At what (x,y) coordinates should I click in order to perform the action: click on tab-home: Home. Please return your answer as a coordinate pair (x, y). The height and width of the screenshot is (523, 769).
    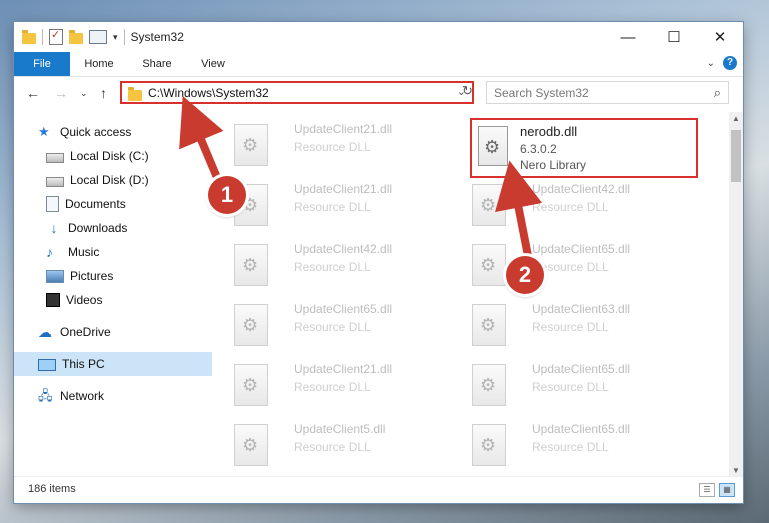
    Looking at the image, I should click on (99, 64).